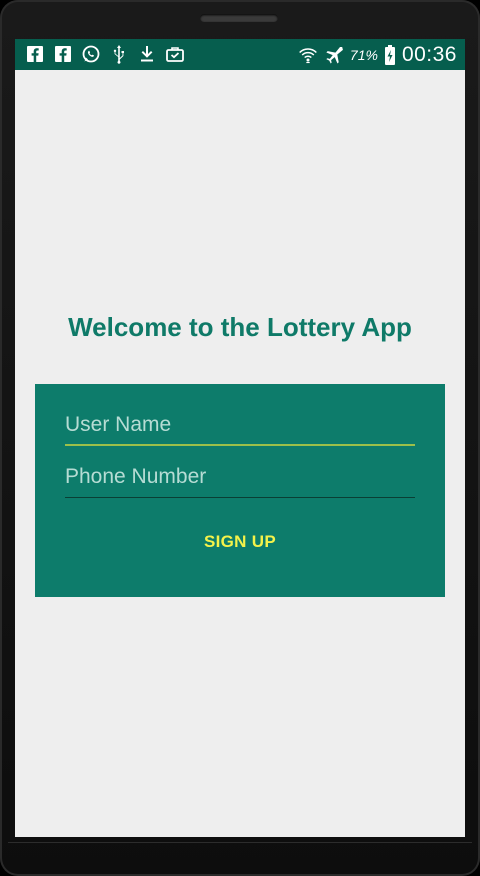 This screenshot has width=480, height=876. Describe the element at coordinates (240, 327) in the screenshot. I see `page-title: Welcome to the Lottery App` at that location.